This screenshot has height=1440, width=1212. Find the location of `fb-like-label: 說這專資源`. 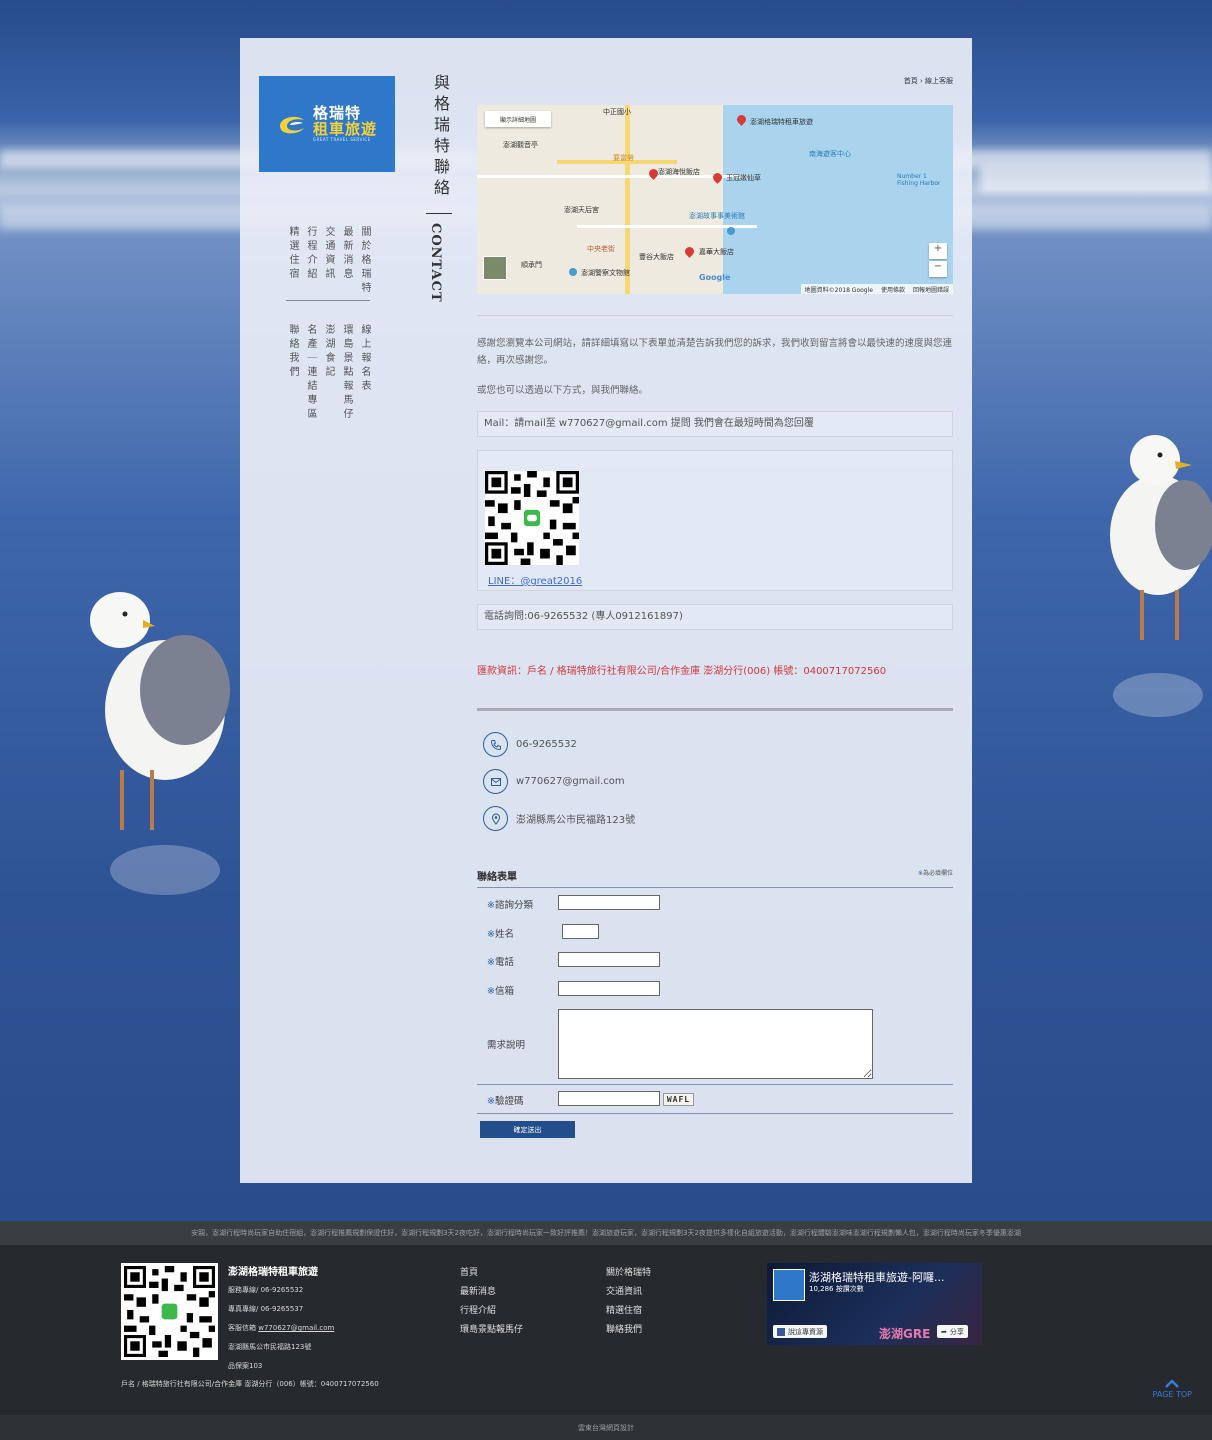

fb-like-label: 說這專資源 is located at coordinates (805, 1331).